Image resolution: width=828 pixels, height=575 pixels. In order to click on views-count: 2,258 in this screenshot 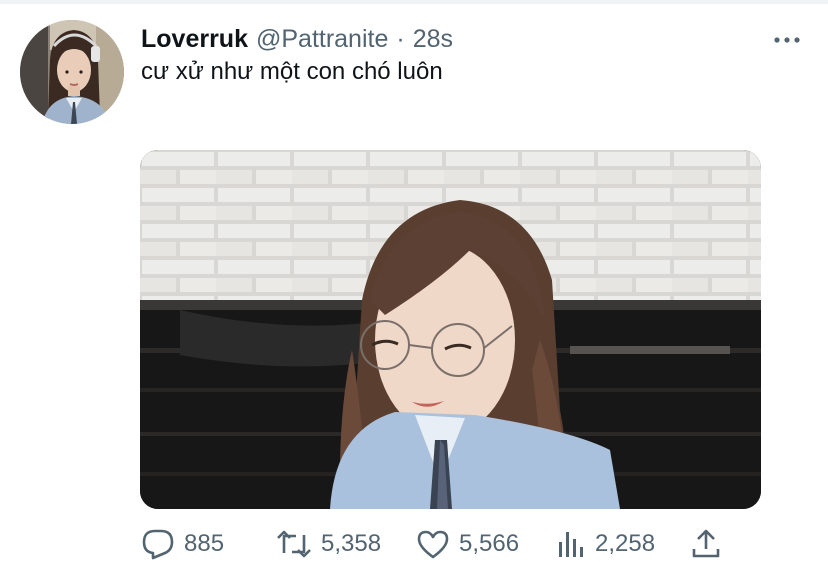, I will do `click(625, 543)`.